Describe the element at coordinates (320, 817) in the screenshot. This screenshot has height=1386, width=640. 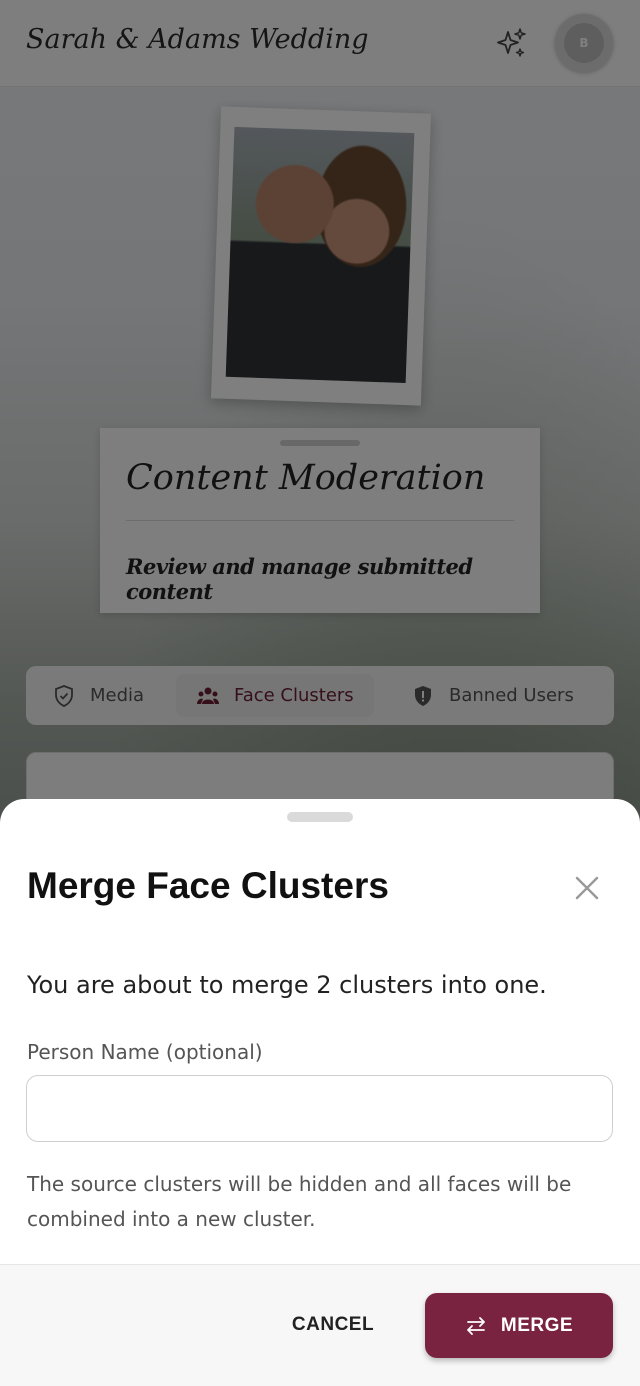
I see `drag-handle` at that location.